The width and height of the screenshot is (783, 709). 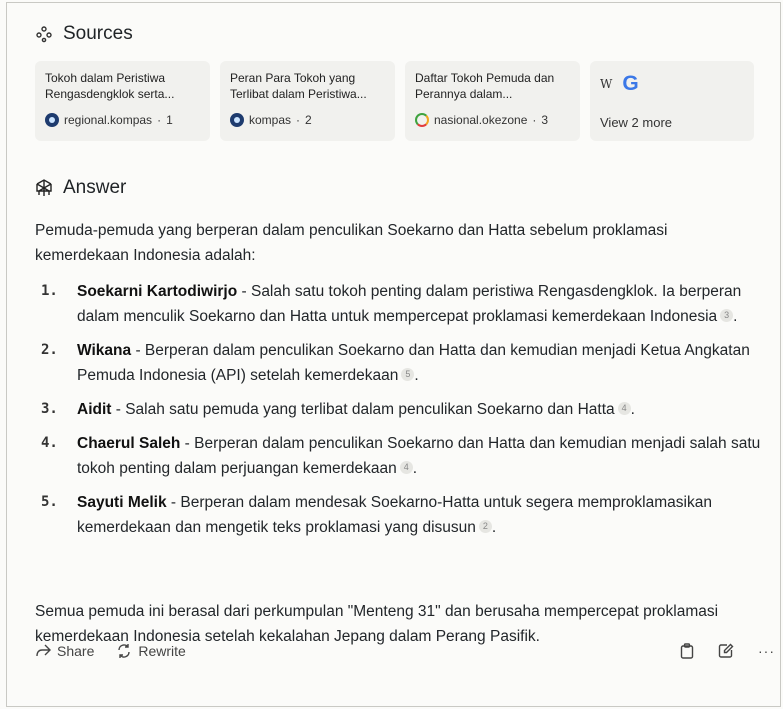 I want to click on source-index: 1, so click(x=169, y=120).